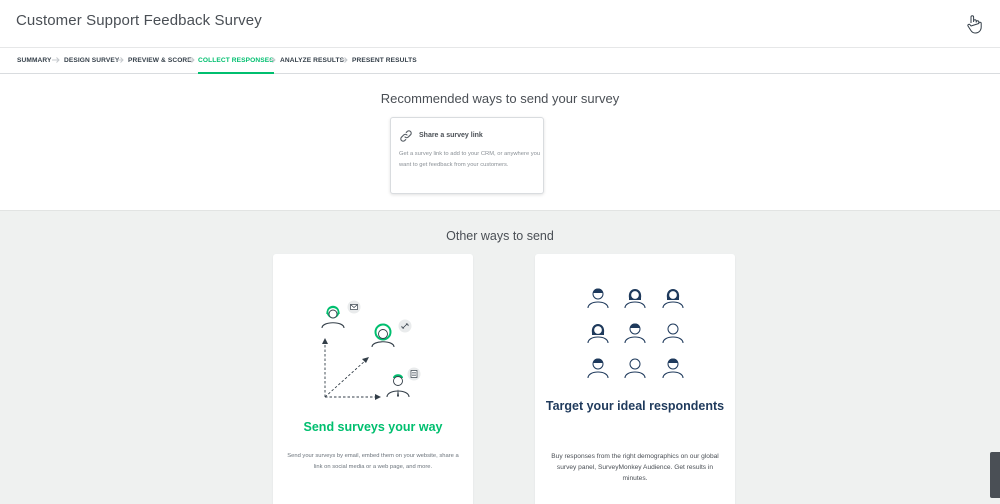 The image size is (1000, 504). I want to click on tab-collect-responses: COLLECT RESPONSES, so click(236, 61).